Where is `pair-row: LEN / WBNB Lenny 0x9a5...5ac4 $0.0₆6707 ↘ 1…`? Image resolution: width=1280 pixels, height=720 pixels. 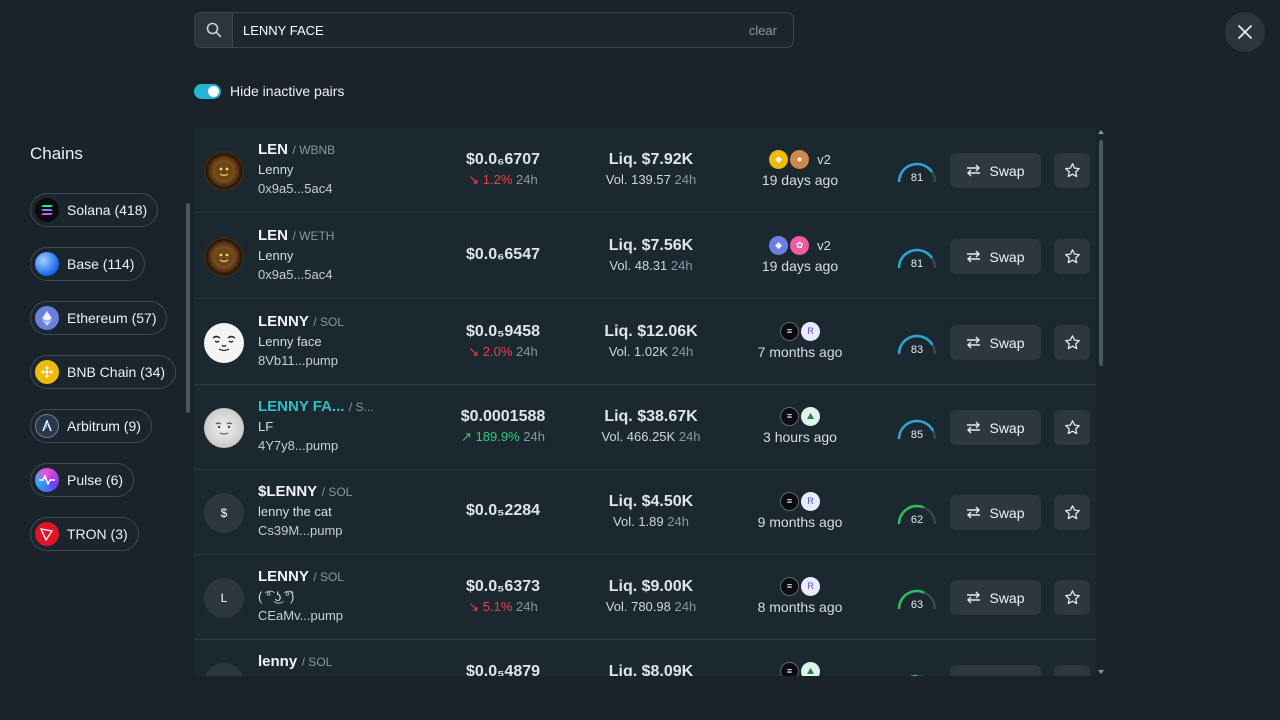
pair-row: LEN / WBNB Lenny 0x9a5...5ac4 $0.0₆6707 ↘ 1… is located at coordinates (645, 170).